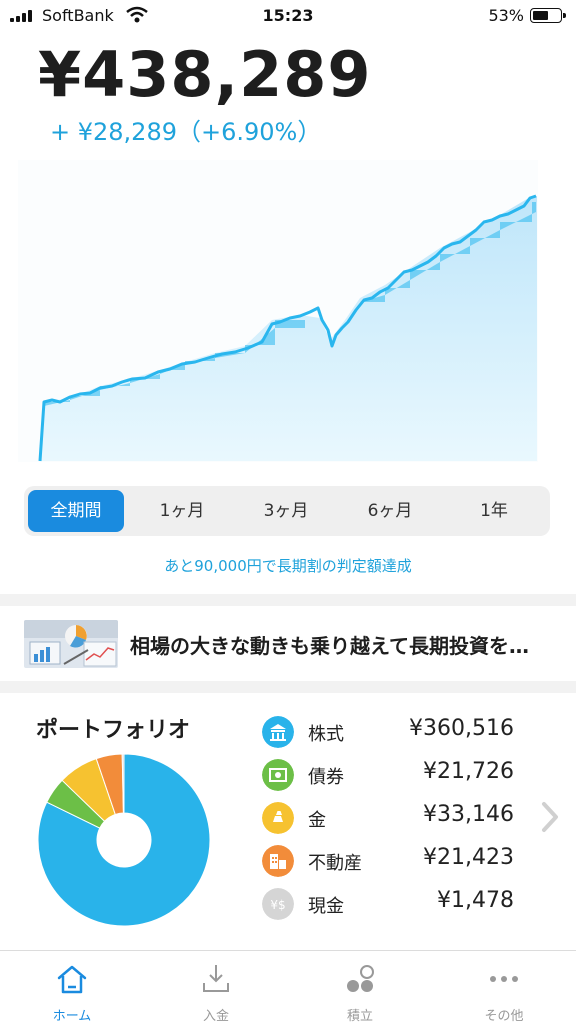  What do you see at coordinates (360, 978) in the screenshot?
I see `accumulate-icon` at bounding box center [360, 978].